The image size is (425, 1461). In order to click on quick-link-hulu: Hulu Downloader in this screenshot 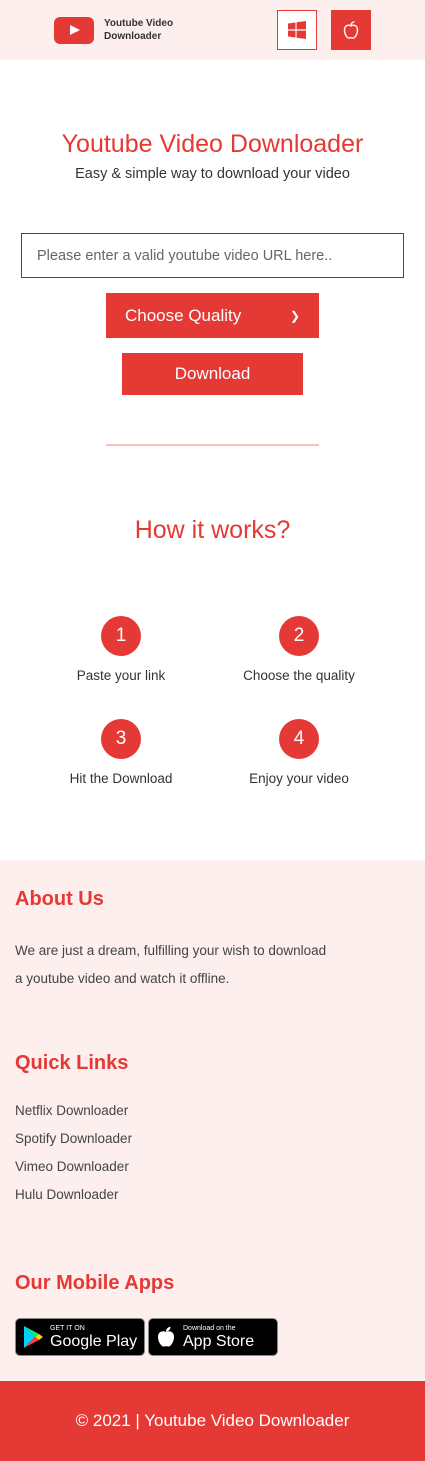, I will do `click(67, 1194)`.